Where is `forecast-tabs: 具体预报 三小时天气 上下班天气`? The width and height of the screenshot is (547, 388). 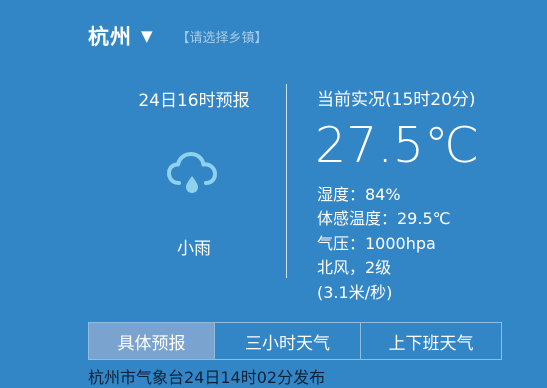 forecast-tabs: 具体预报 三小时天气 上下班天气 is located at coordinates (295, 341).